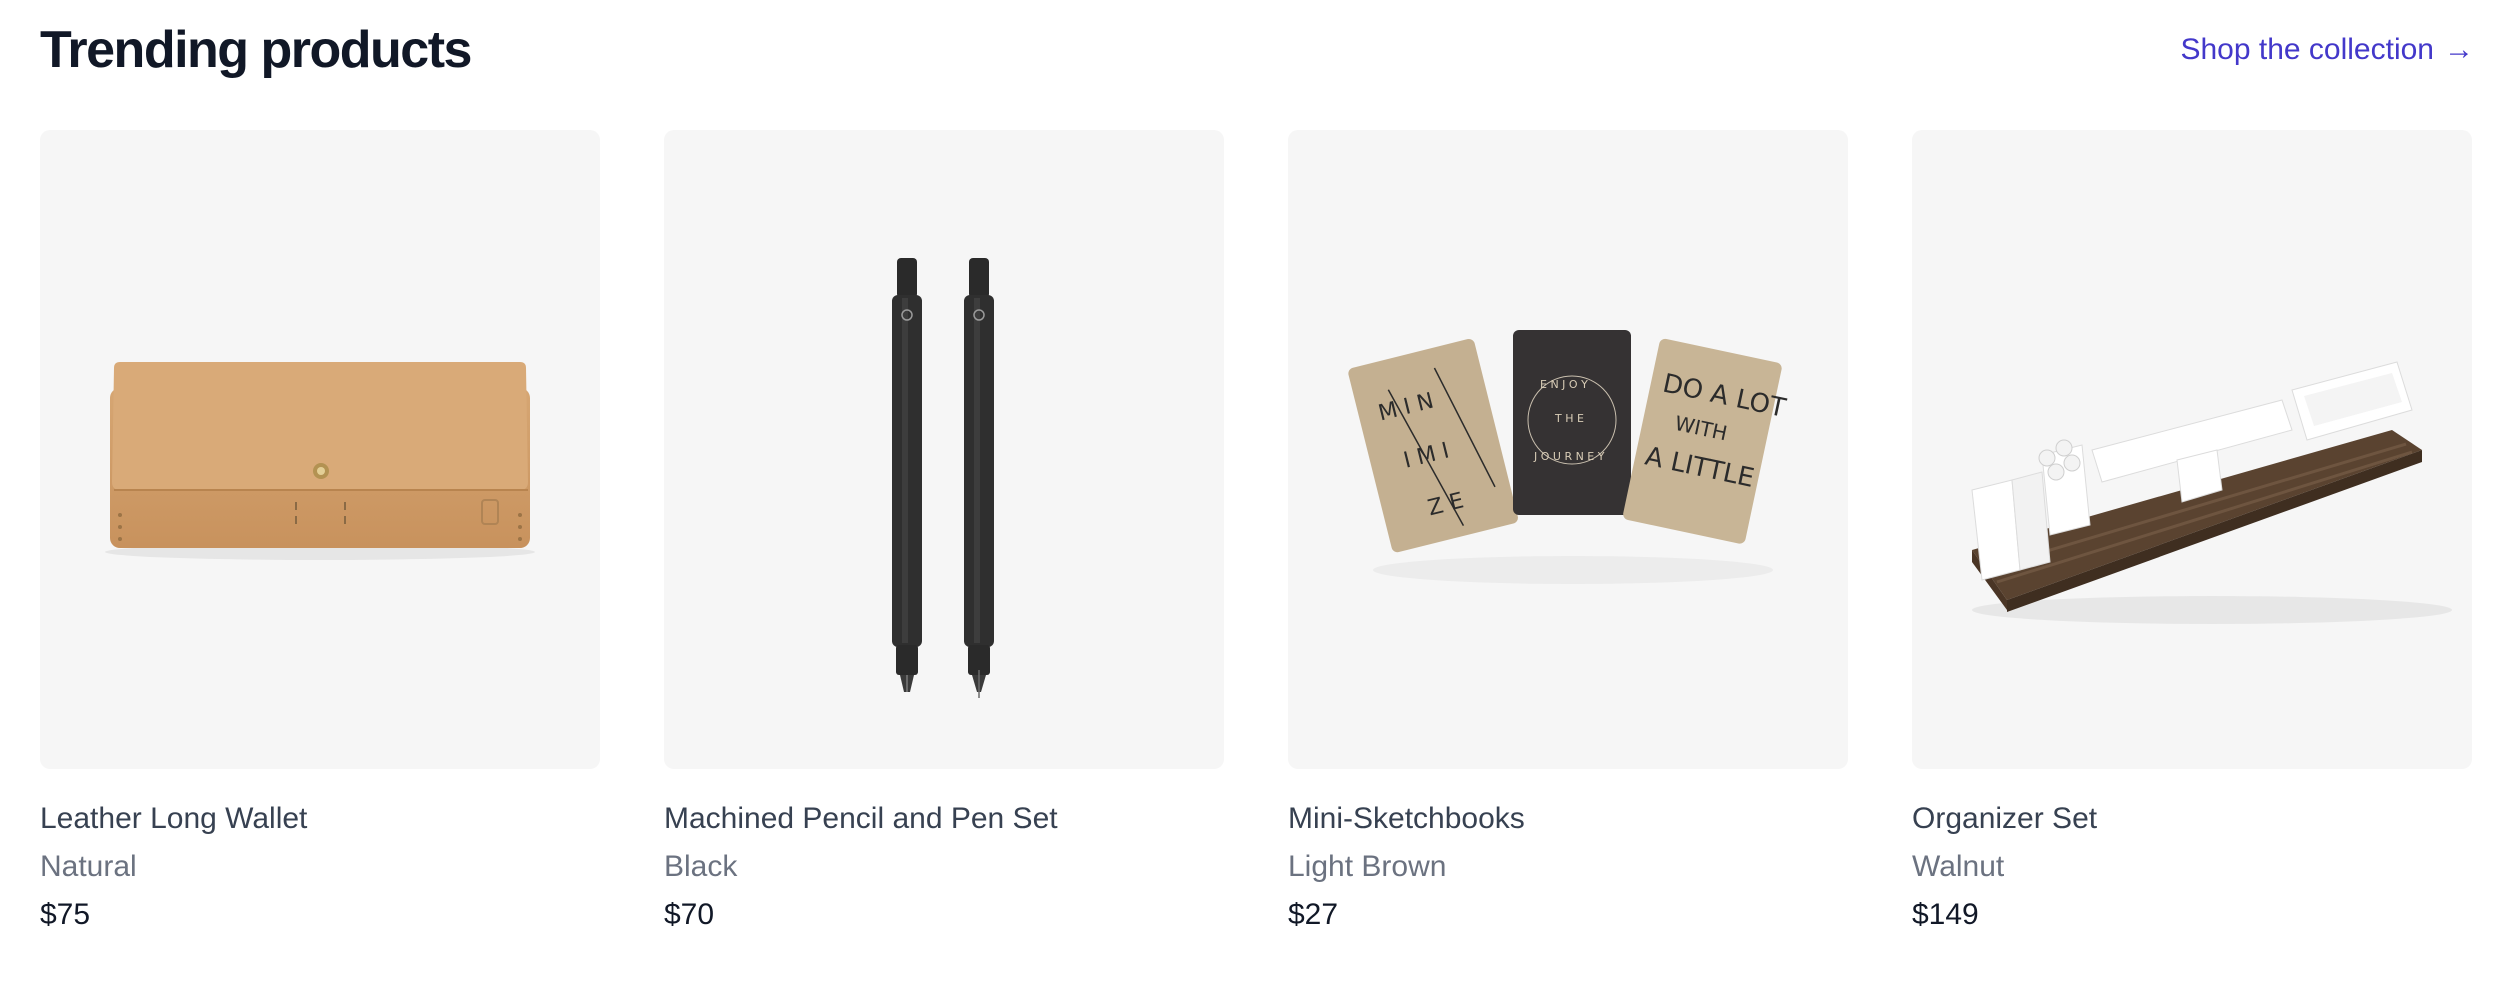 The width and height of the screenshot is (2514, 1006). I want to click on shop-collection-link: Shop the collection →, so click(2327, 50).